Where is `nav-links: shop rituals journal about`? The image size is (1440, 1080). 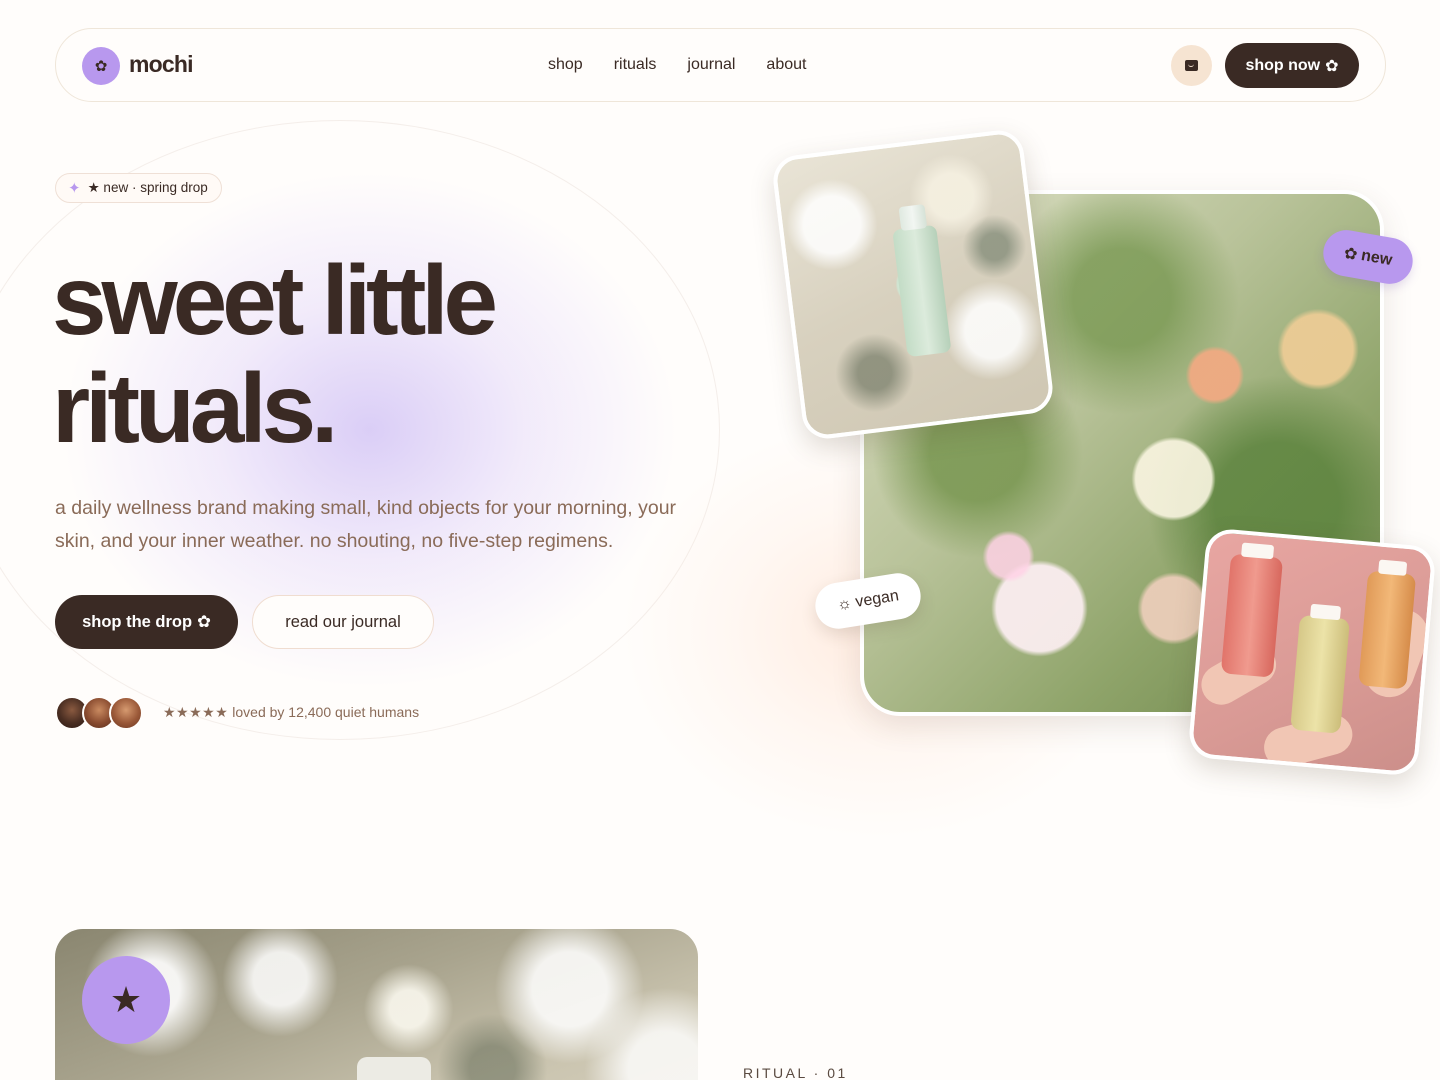 nav-links: shop rituals journal about is located at coordinates (677, 65).